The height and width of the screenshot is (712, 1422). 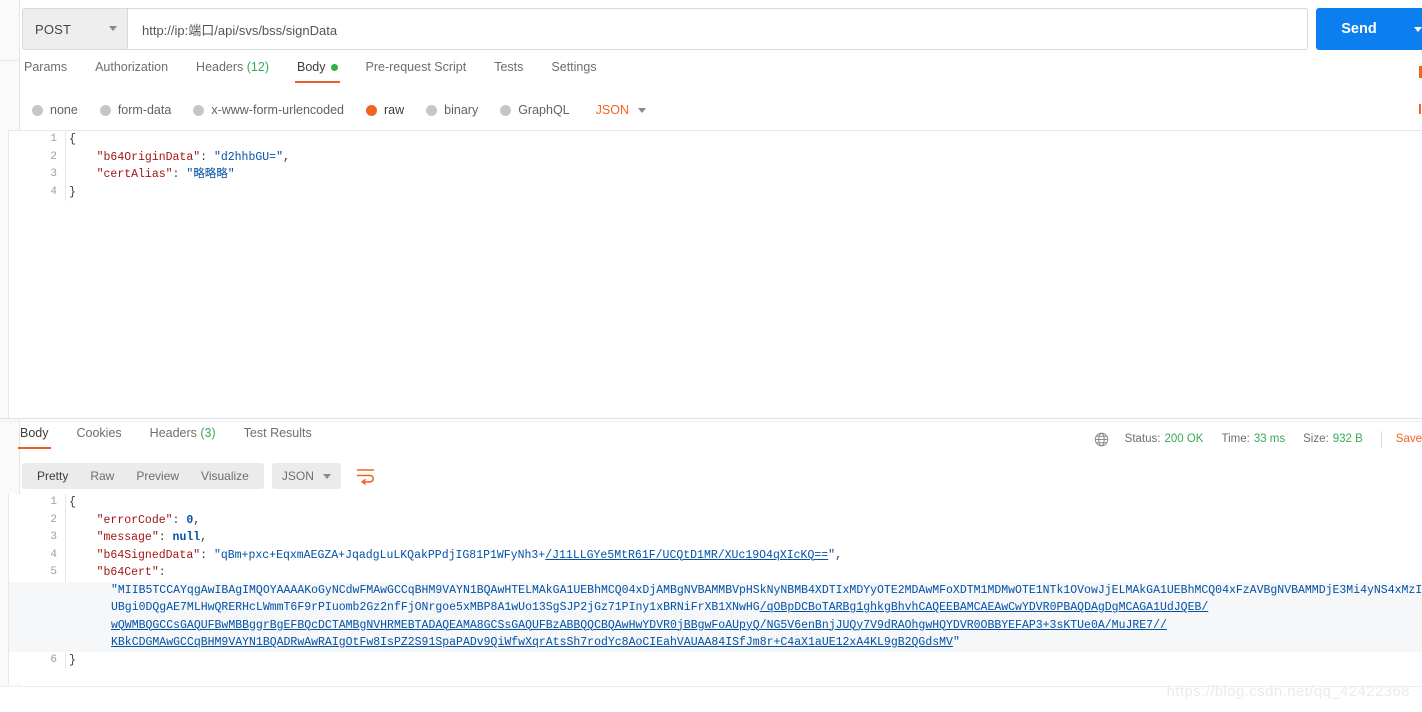 I want to click on url-input: http://ip:端口/api/svs/bss/signData, so click(x=717, y=29).